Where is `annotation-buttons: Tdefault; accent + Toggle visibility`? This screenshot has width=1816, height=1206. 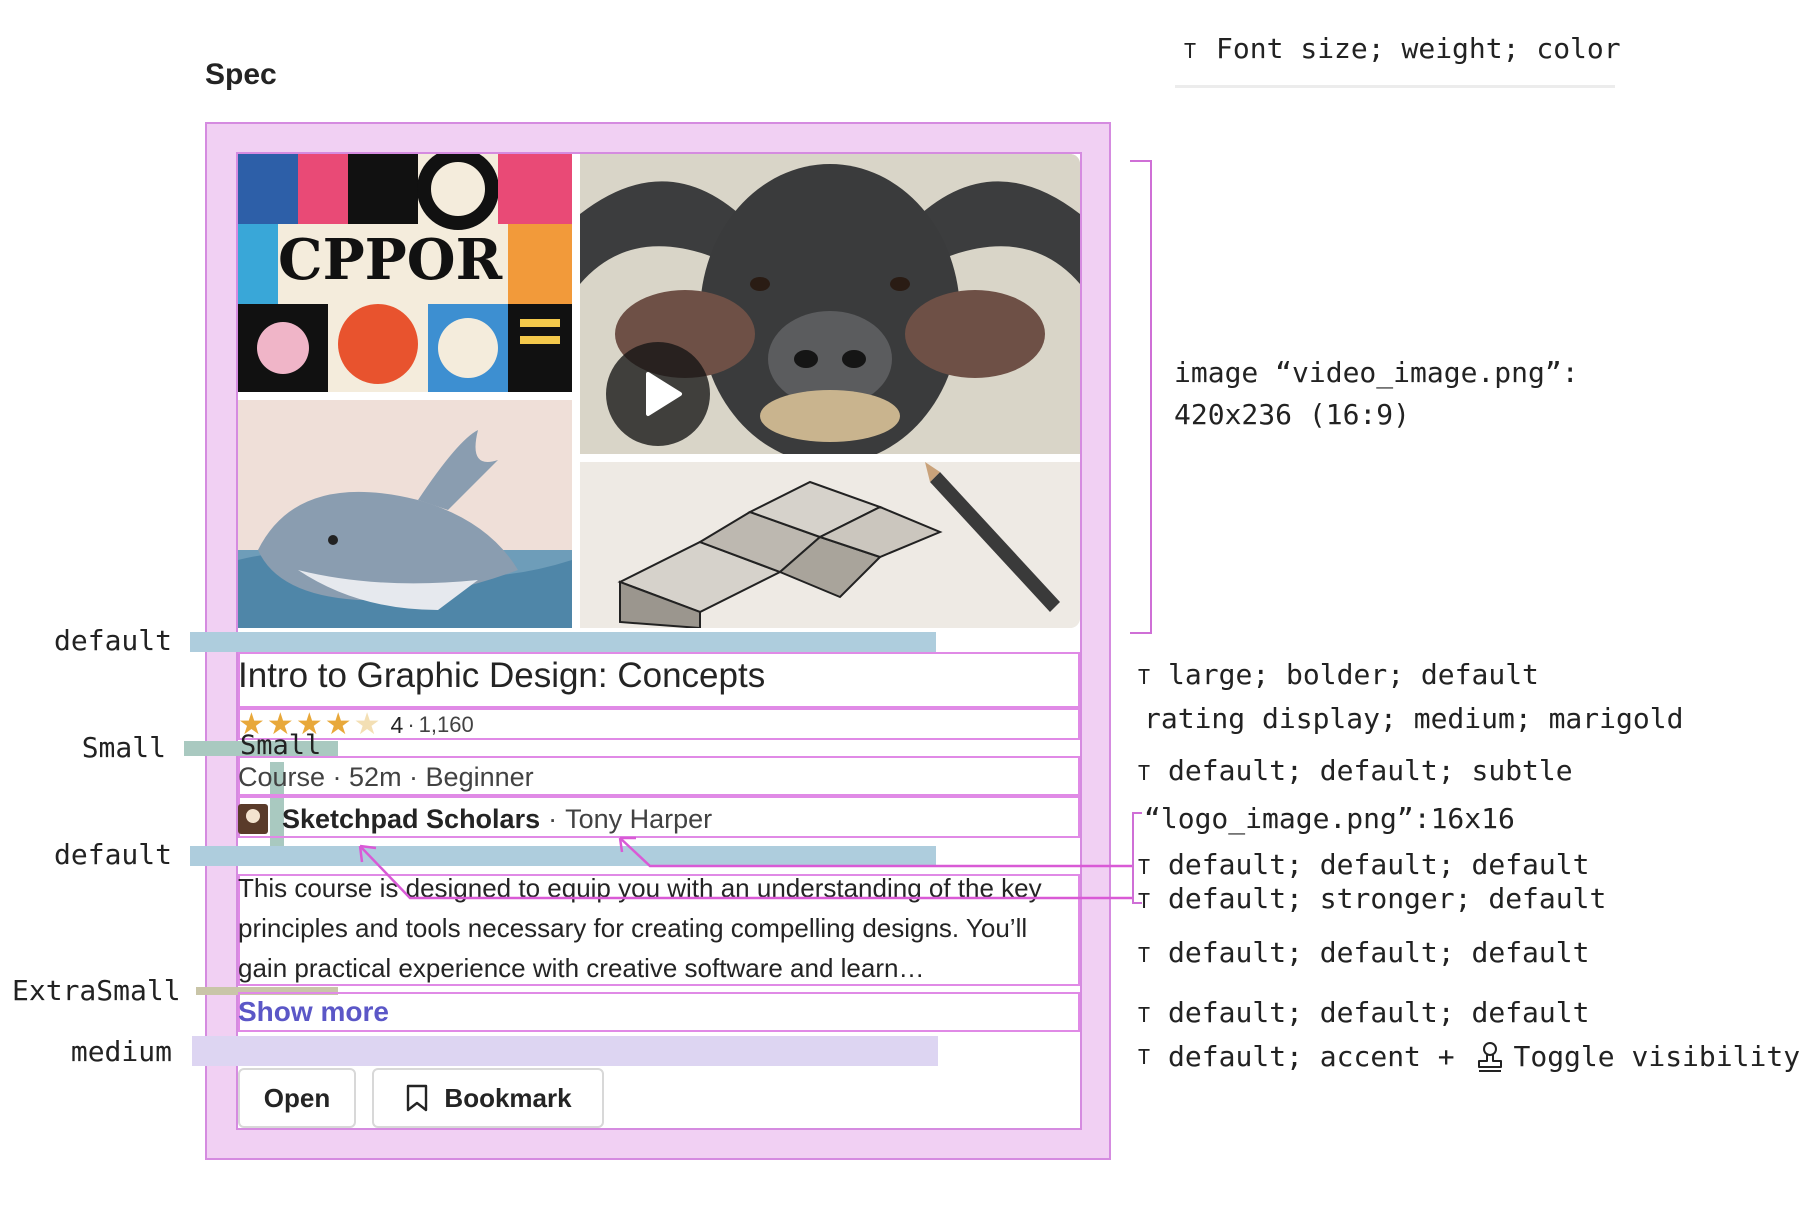 annotation-buttons: Tdefault; accent + Toggle visibility is located at coordinates (1469, 1056).